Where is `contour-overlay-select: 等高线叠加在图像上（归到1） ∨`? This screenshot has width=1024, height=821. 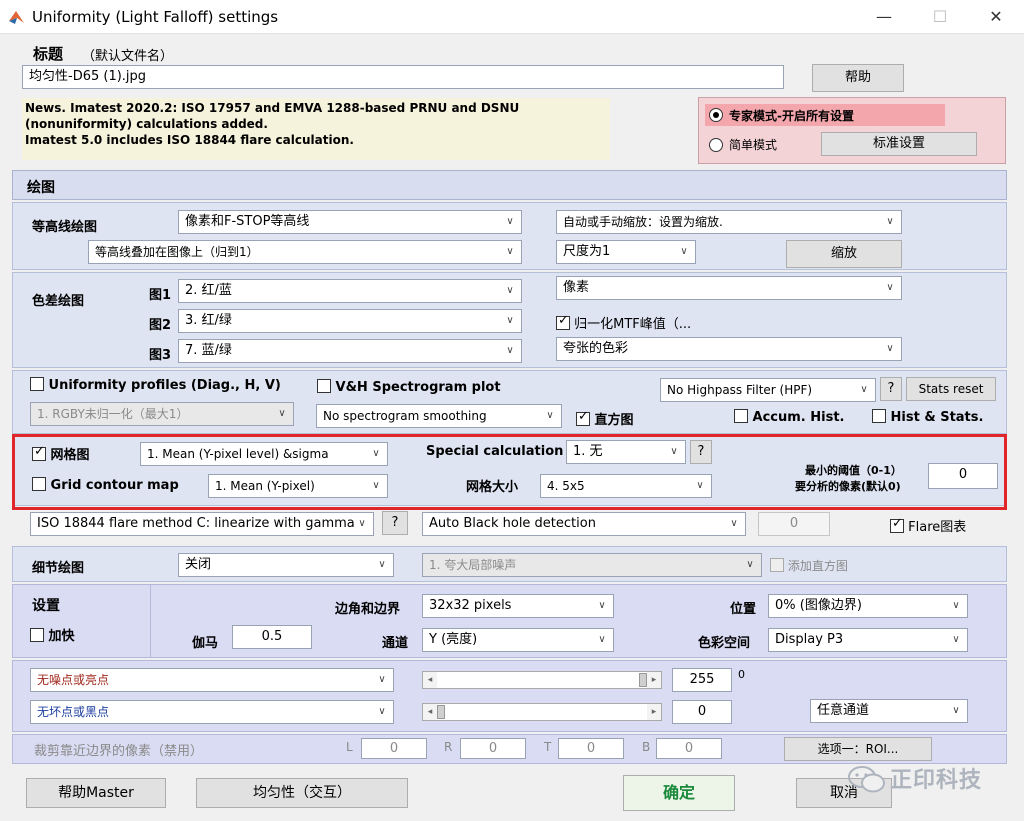
contour-overlay-select: 等高线叠加在图像上（归到1） ∨ is located at coordinates (305, 252).